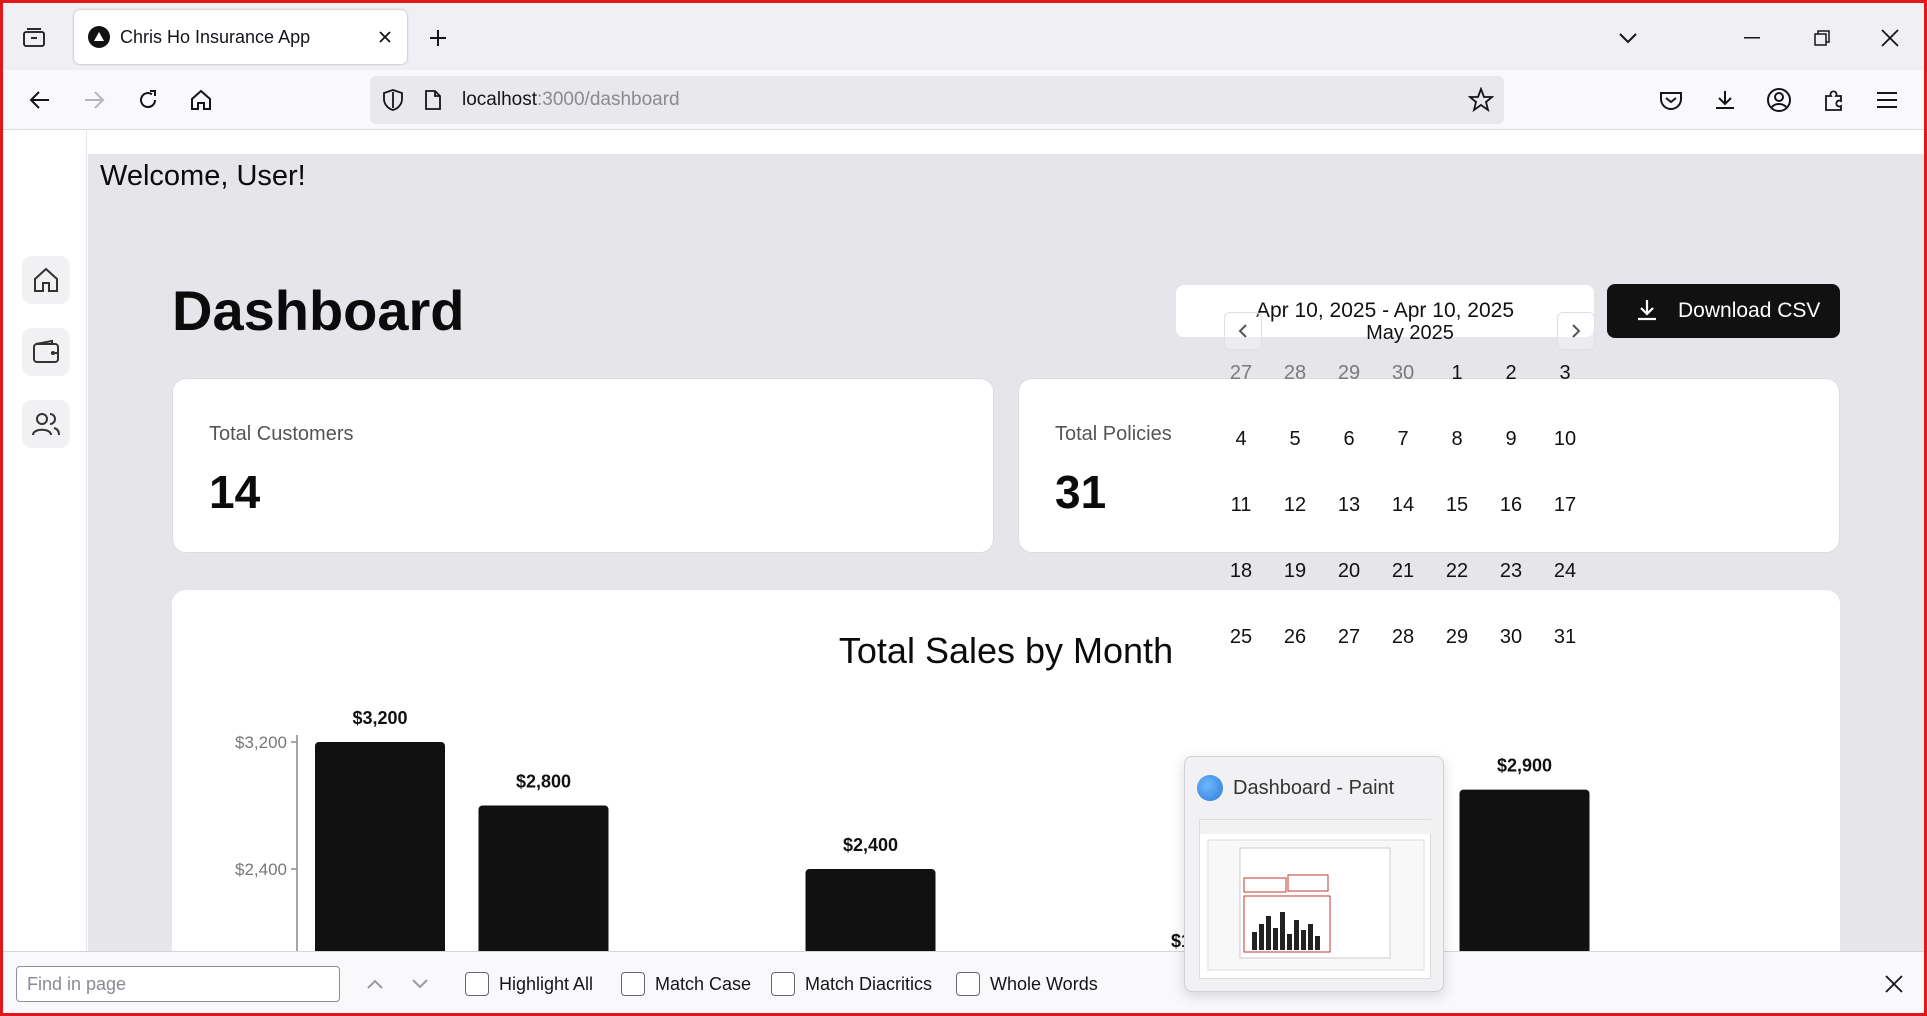  I want to click on account-button, so click(1779, 100).